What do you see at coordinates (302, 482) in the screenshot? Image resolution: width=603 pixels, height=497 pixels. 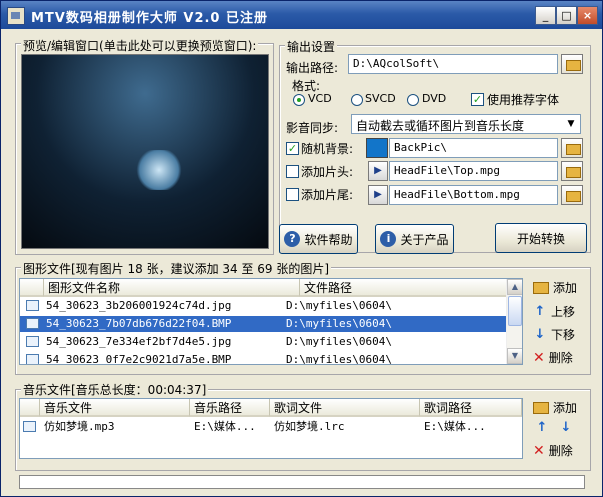 I see `progress-bar` at bounding box center [302, 482].